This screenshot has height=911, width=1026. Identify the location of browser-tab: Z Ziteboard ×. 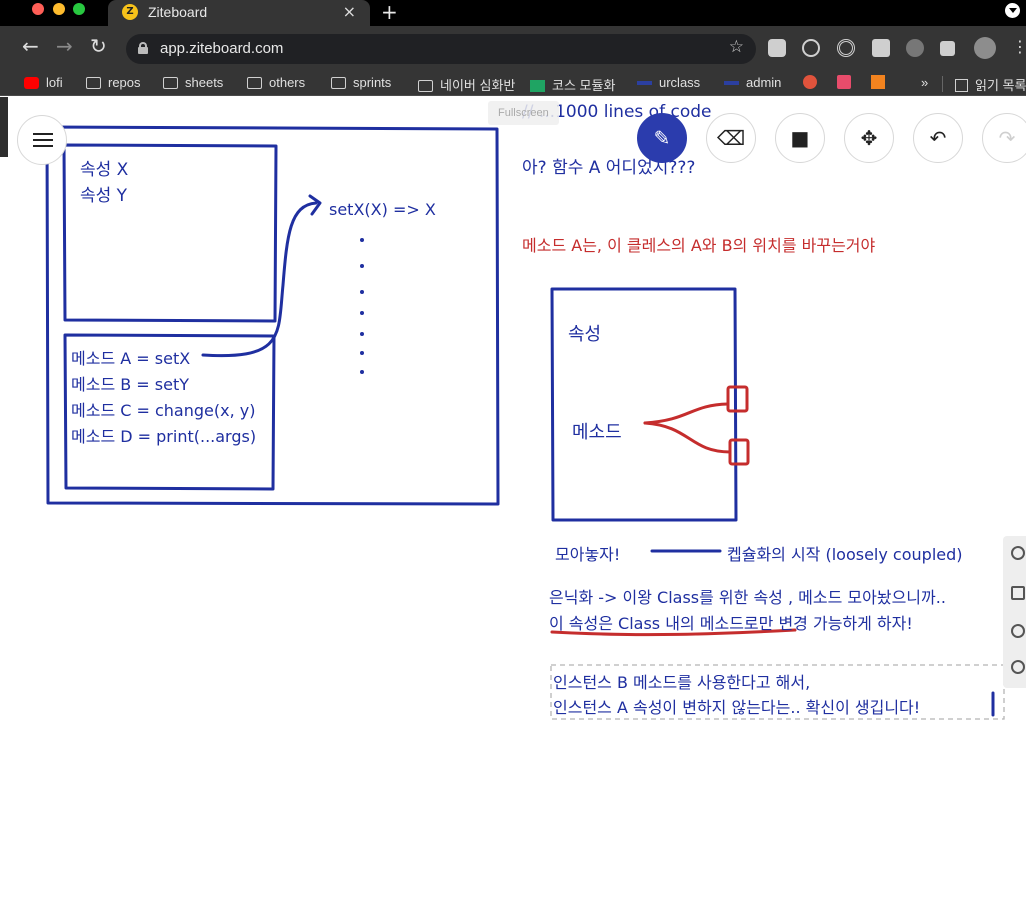
(239, 13).